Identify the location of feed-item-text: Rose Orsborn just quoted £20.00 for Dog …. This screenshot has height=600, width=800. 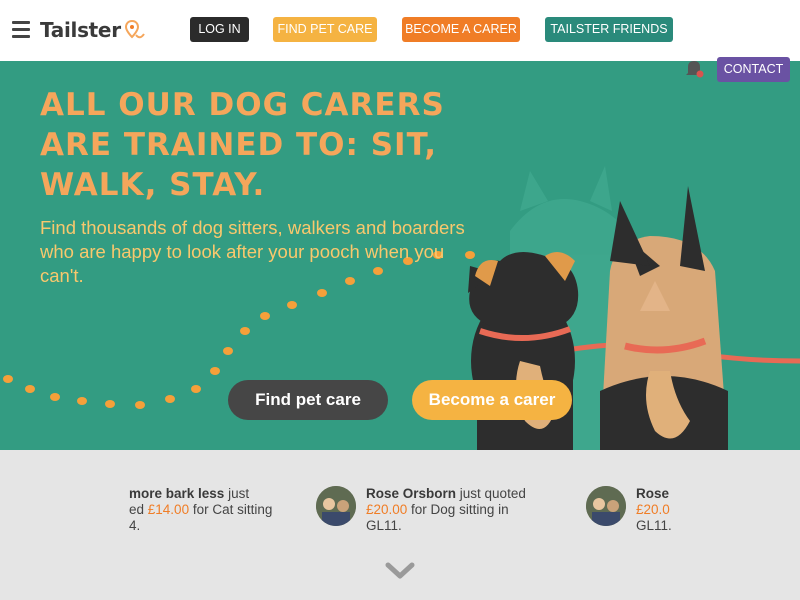
(446, 509).